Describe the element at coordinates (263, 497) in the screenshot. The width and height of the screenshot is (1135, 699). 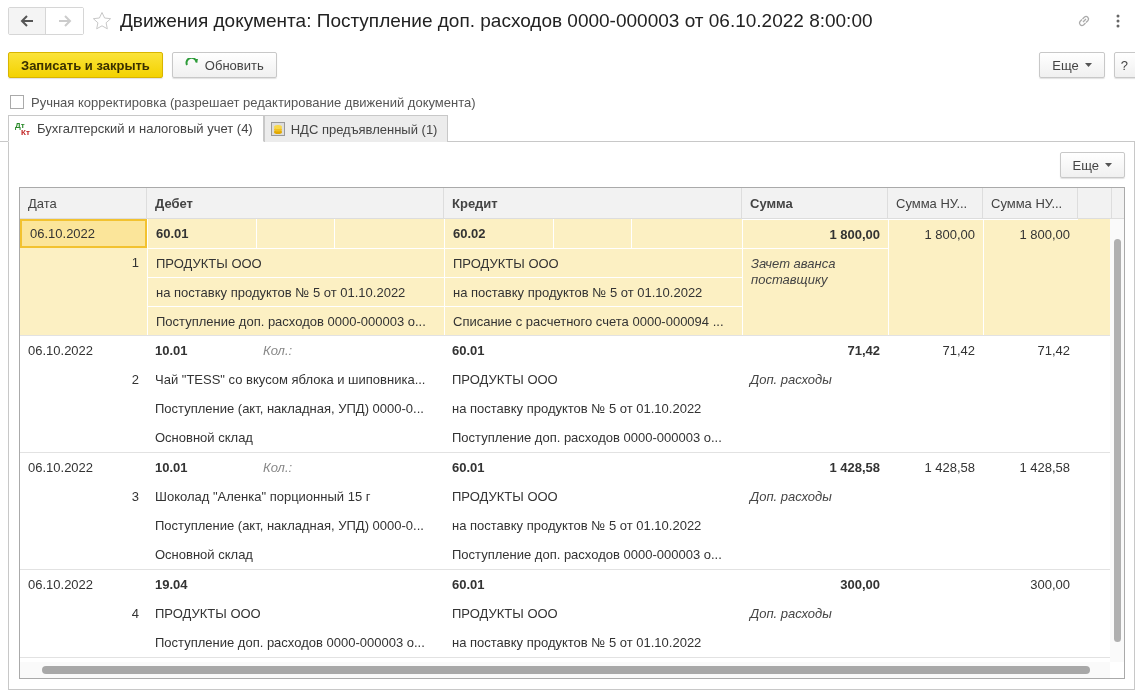
I see `table-cell-text: Шоколад "Аленка" порционный 15 г` at that location.